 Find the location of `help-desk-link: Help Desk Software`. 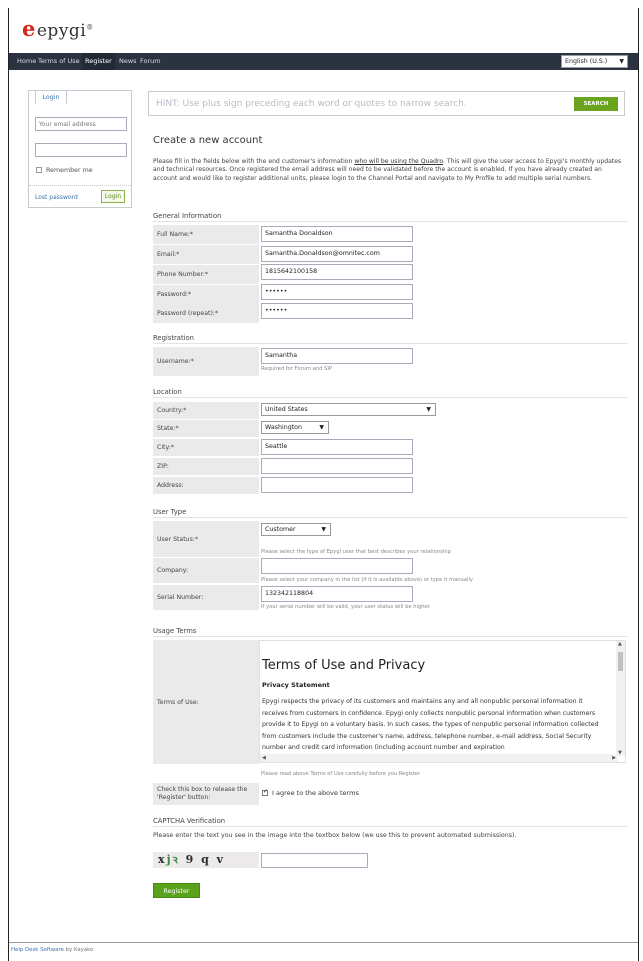

help-desk-link: Help Desk Software is located at coordinates (37, 950).